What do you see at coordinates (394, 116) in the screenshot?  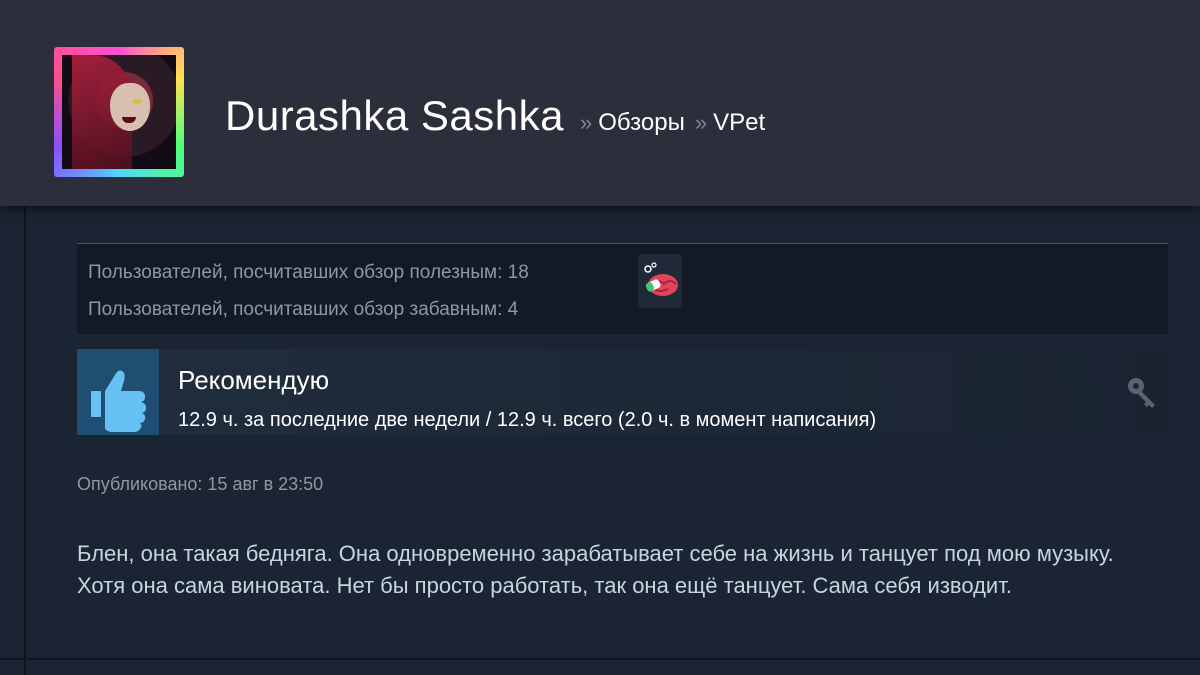 I see `username-link: Durashka Sashka` at bounding box center [394, 116].